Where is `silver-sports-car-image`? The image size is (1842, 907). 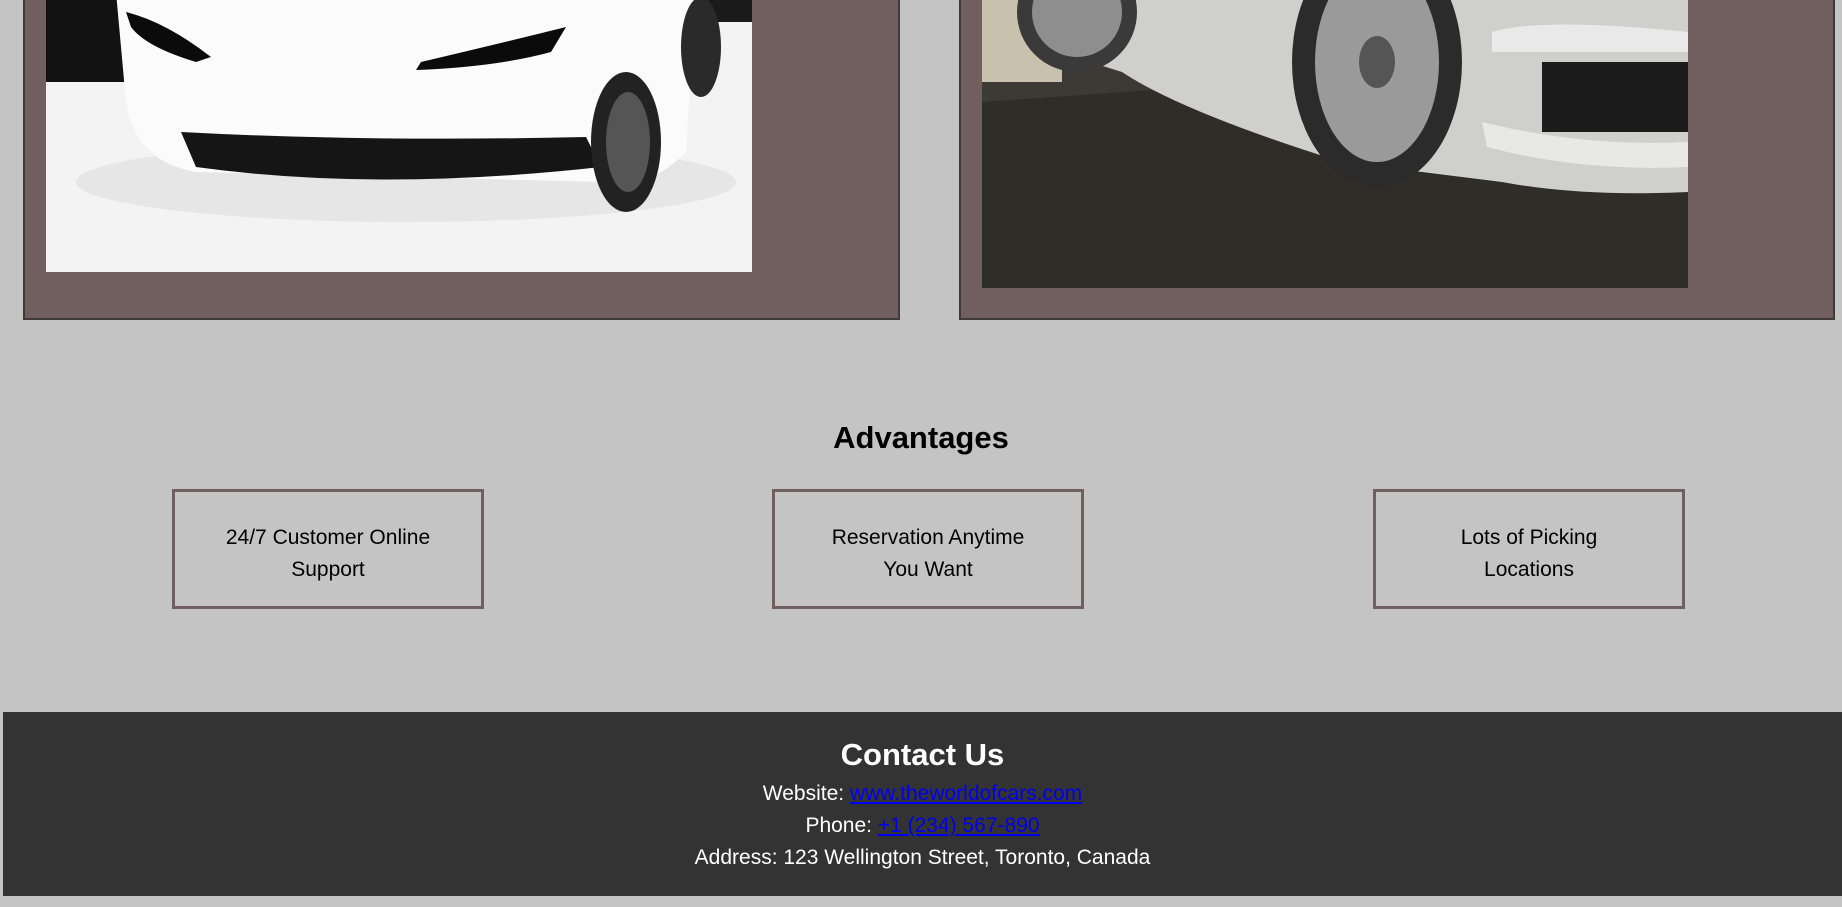
silver-sports-car-image is located at coordinates (1335, 144).